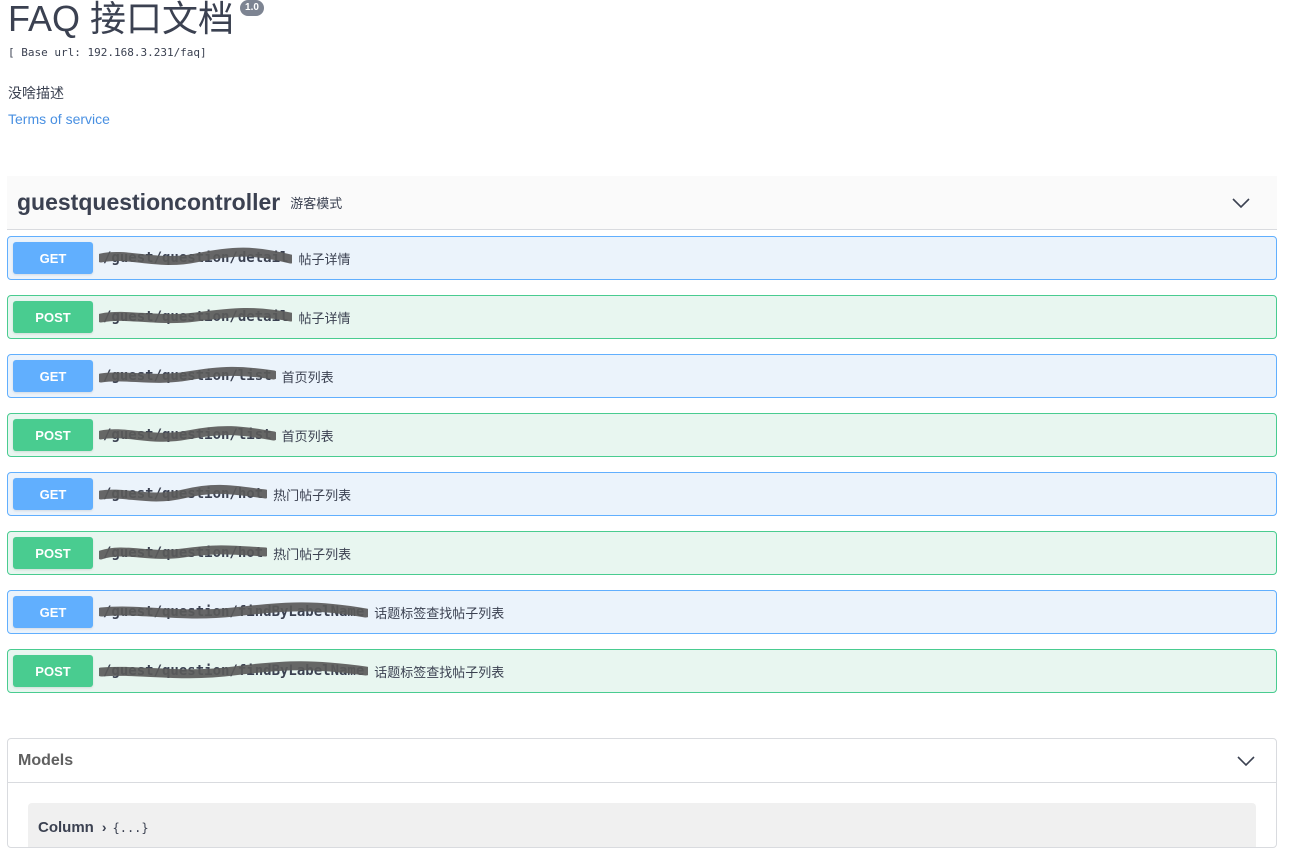 The image size is (1296, 848). Describe the element at coordinates (316, 203) in the screenshot. I see `tag-description: 游客模式` at that location.